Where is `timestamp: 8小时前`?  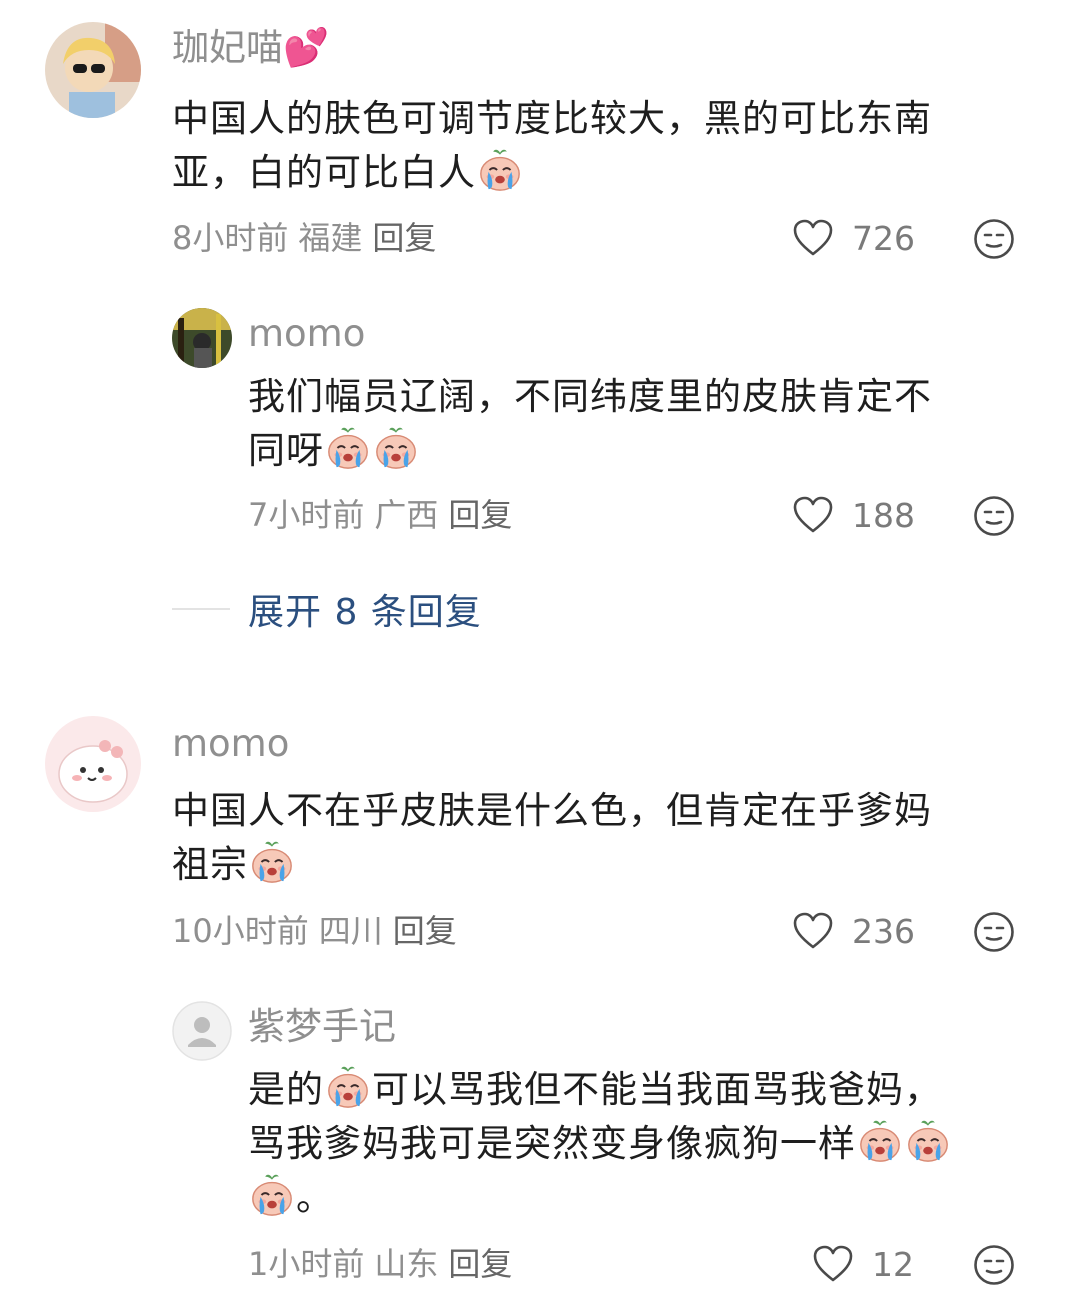 timestamp: 8小时前 is located at coordinates (230, 238).